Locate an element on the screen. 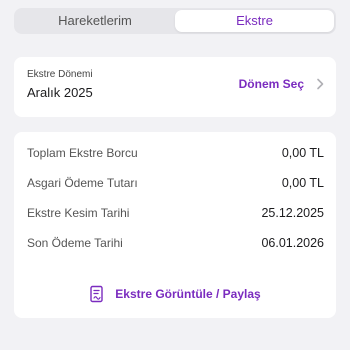 The image size is (350, 350). summary-row-minimum-payment: Asgari Ödeme Tutarı 0,00 TL is located at coordinates (175, 183).